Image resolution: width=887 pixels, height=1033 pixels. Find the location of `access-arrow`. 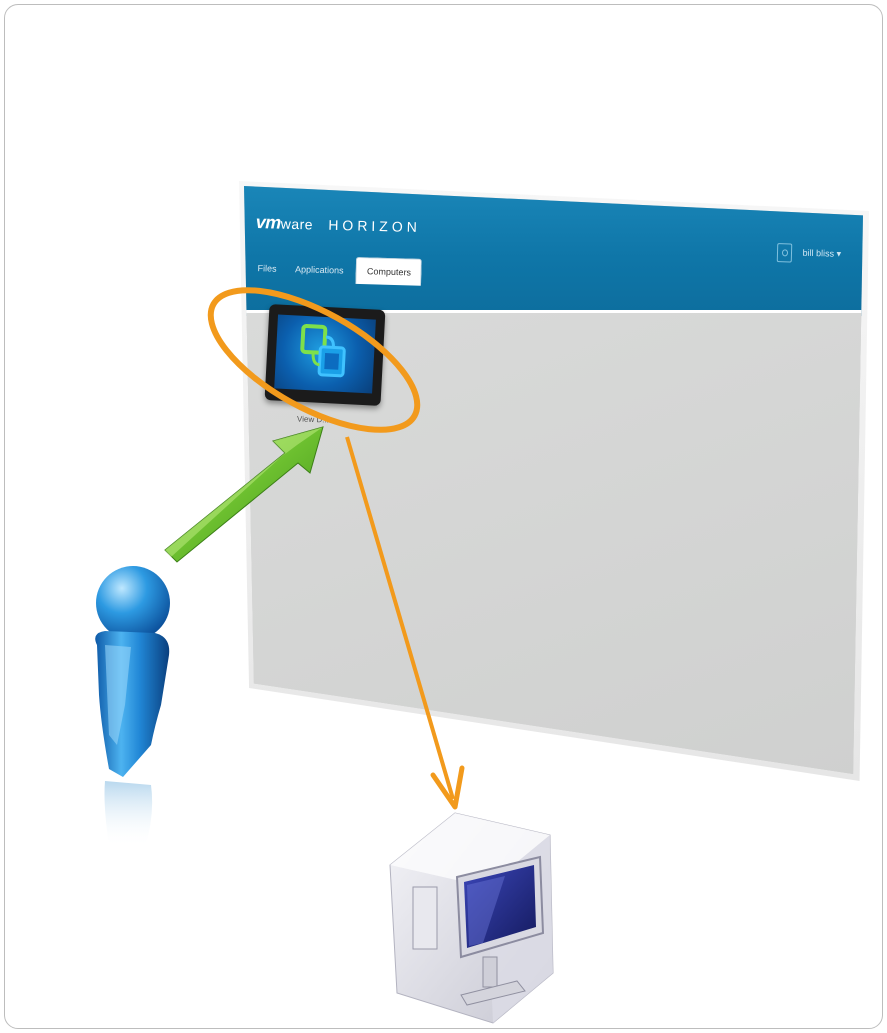

access-arrow is located at coordinates (244, 494).